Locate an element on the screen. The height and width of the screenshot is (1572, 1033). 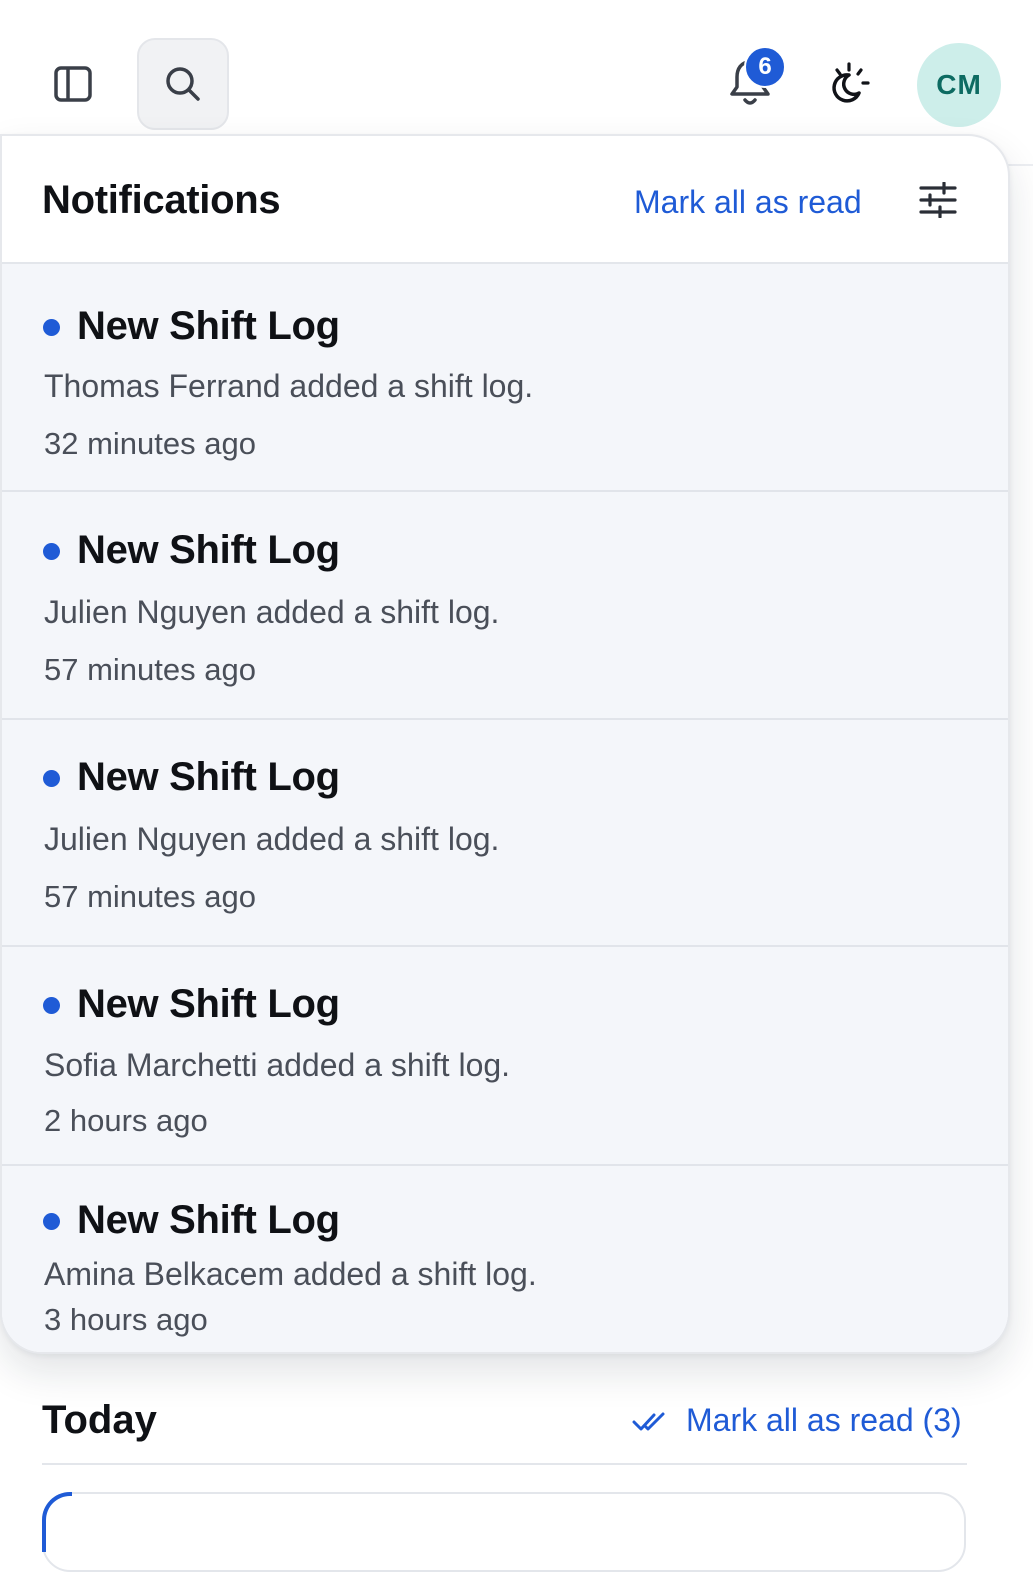
sidebar-toggle-icon is located at coordinates (73, 84).